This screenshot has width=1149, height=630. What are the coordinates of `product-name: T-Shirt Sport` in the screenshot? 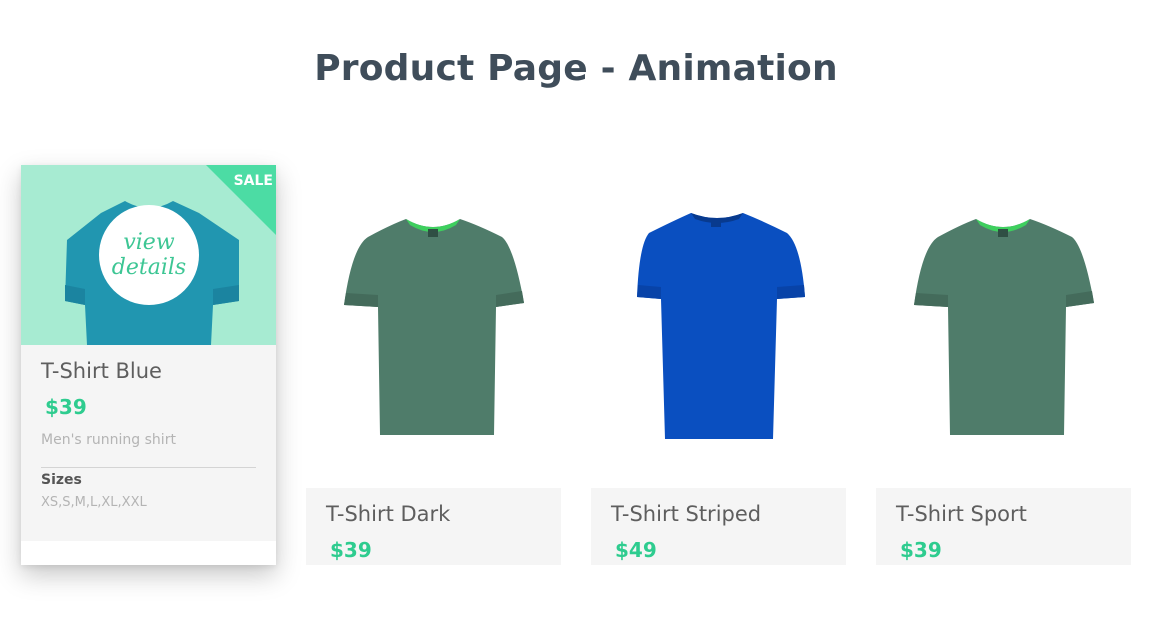 It's located at (961, 514).